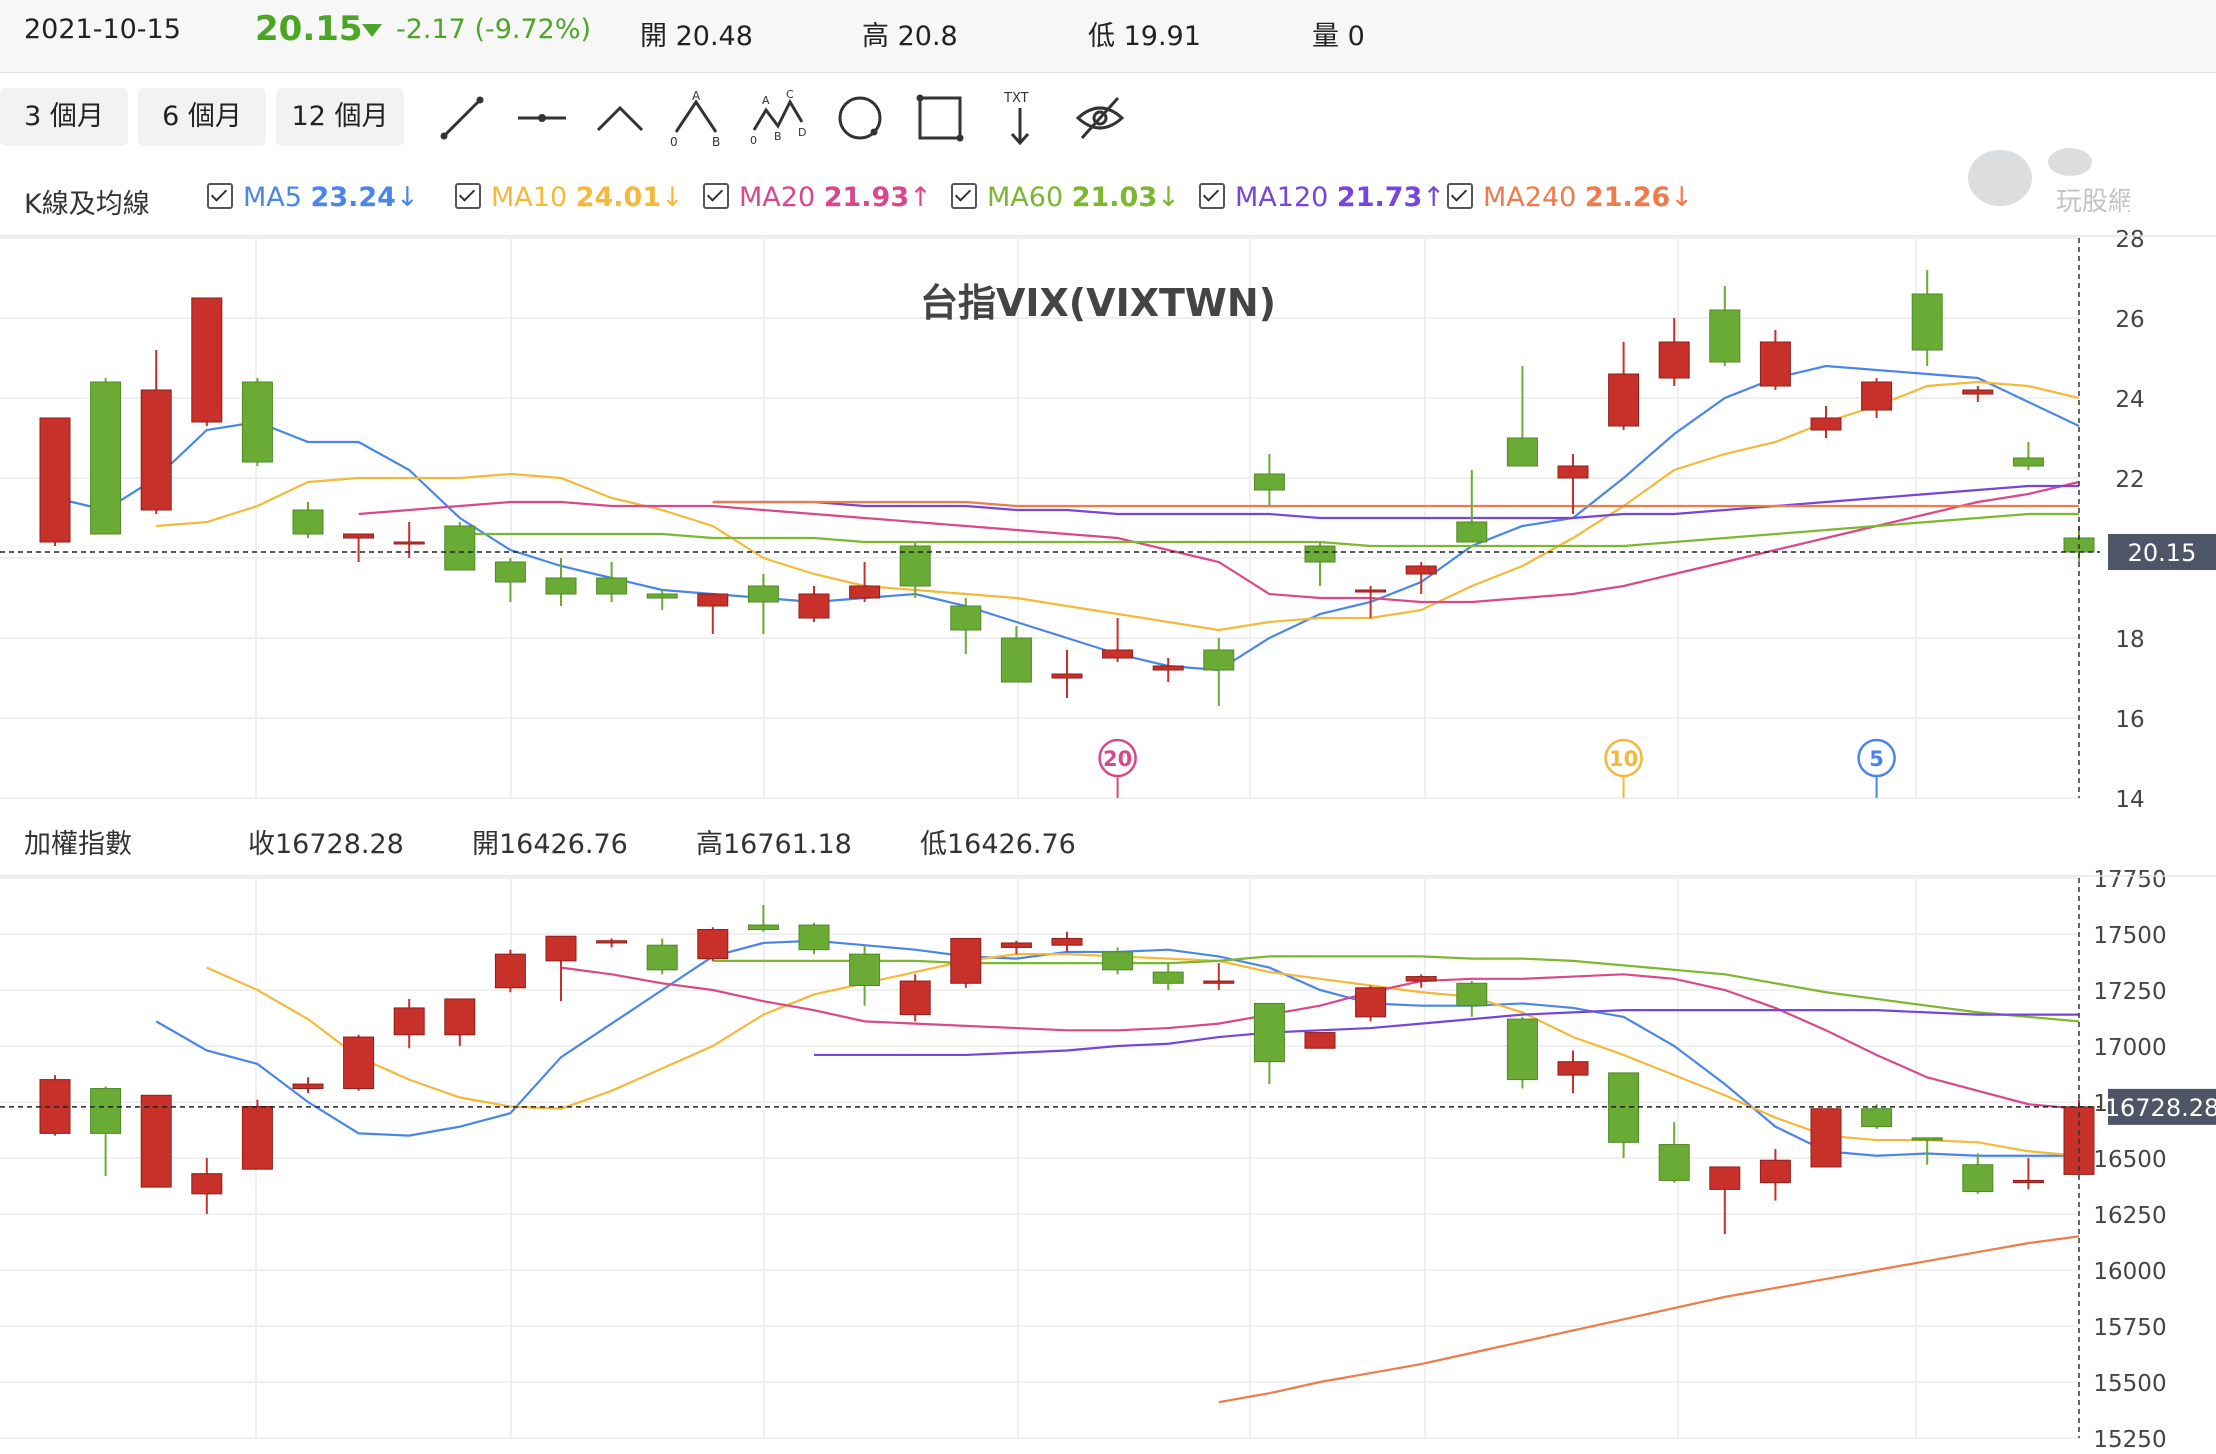 This screenshot has height=1454, width=2216. Describe the element at coordinates (2129, 240) in the screenshot. I see `y-tick-label: 28` at that location.